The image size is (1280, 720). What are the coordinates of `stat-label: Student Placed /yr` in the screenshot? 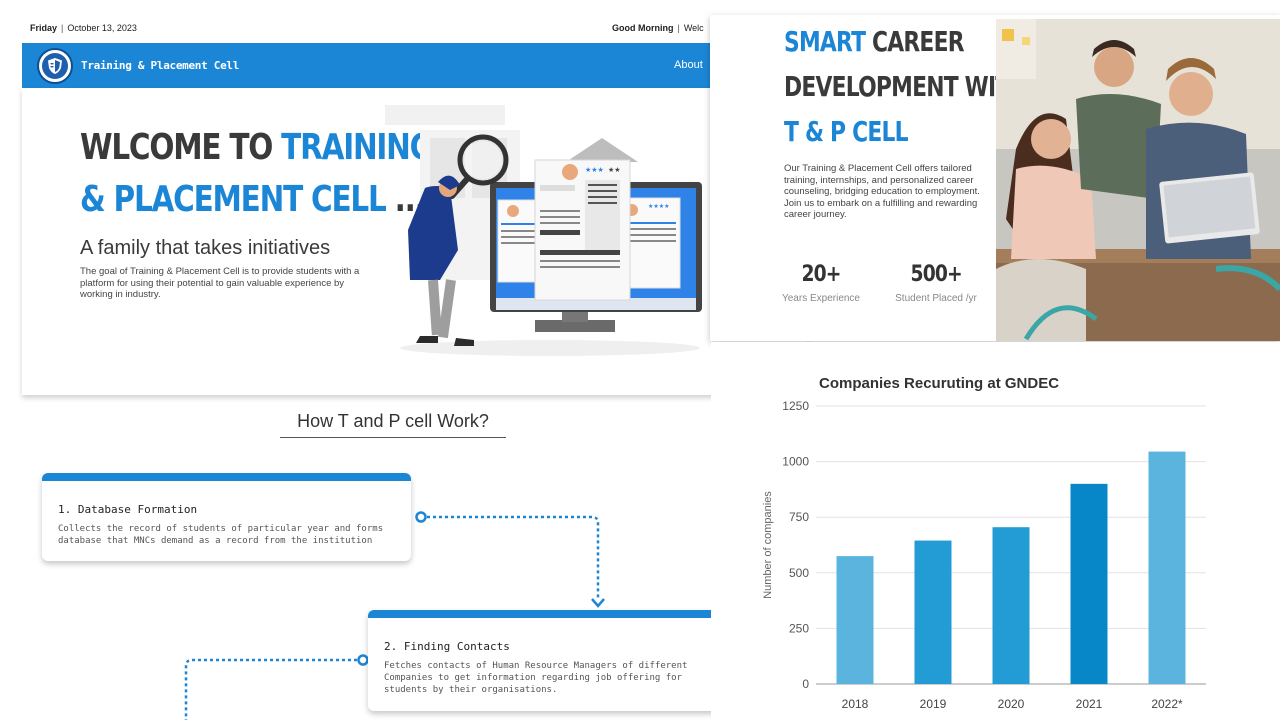 It's located at (936, 298).